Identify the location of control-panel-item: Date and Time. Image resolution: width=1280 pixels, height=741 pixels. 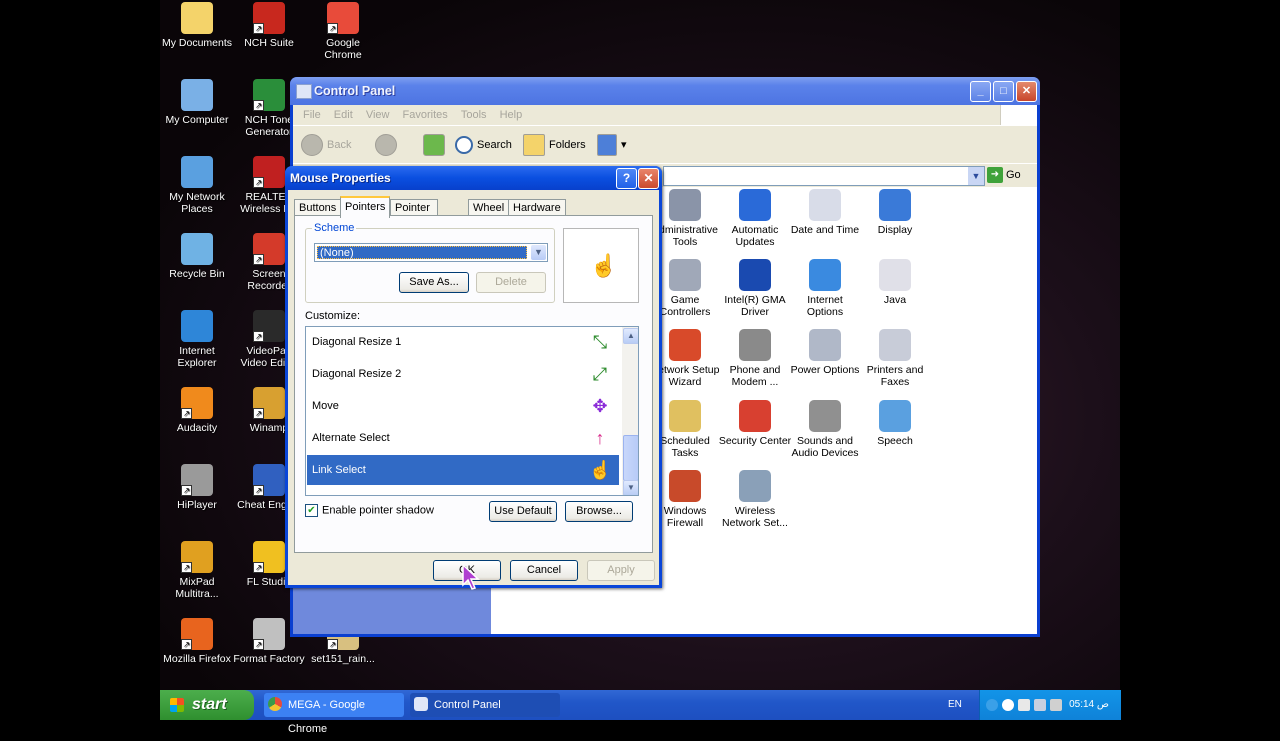
(825, 212).